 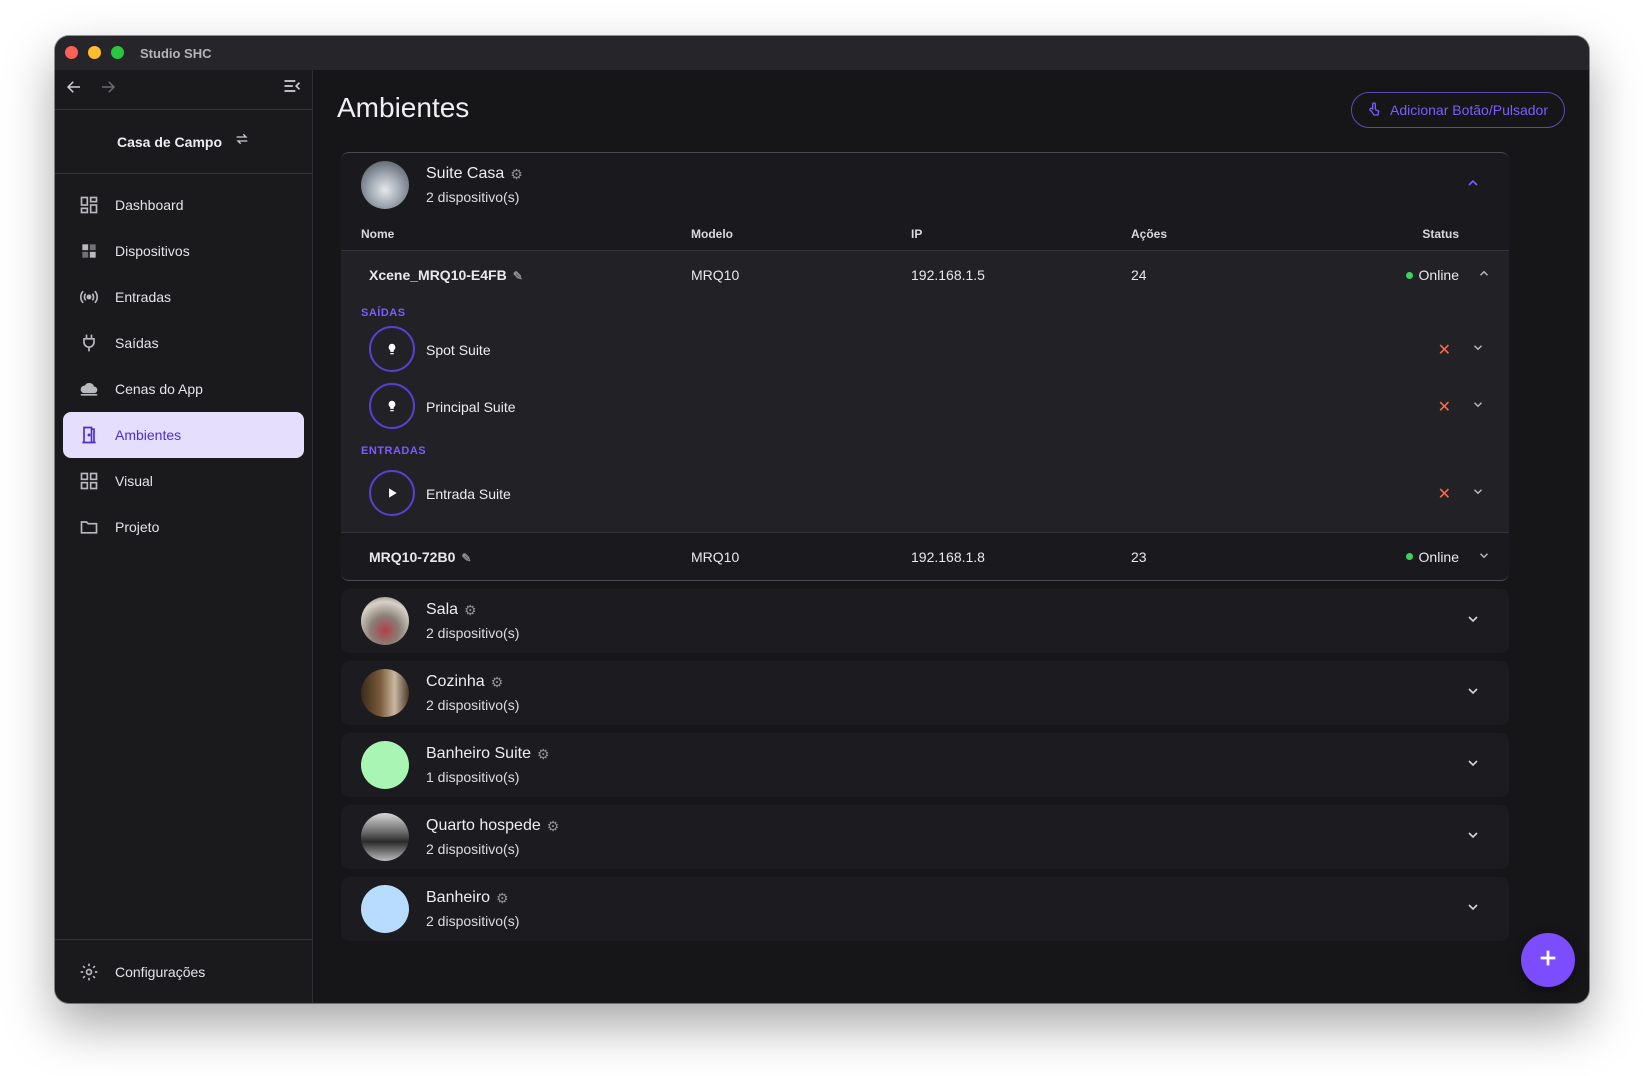 I want to click on sidebar-item-visual: Visual, so click(x=183, y=481).